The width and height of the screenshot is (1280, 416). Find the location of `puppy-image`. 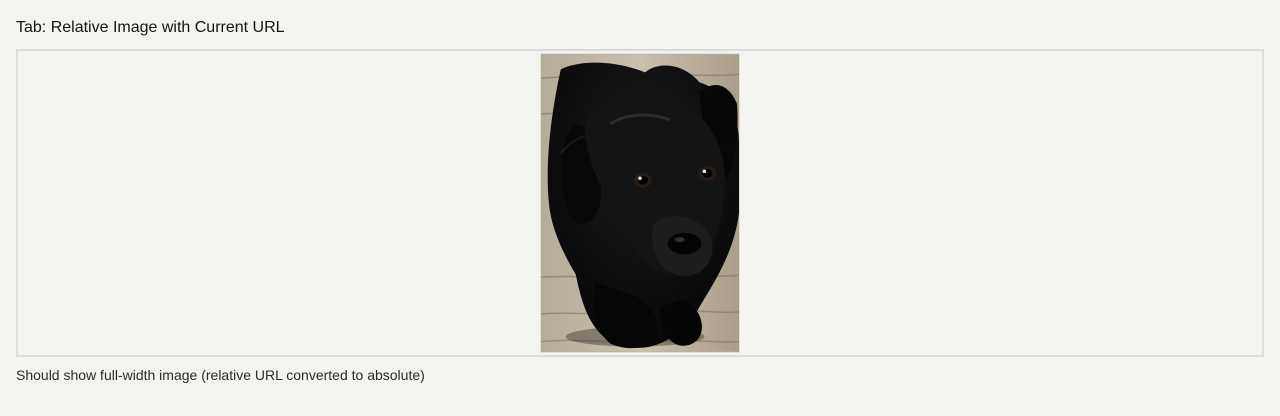

puppy-image is located at coordinates (640, 203).